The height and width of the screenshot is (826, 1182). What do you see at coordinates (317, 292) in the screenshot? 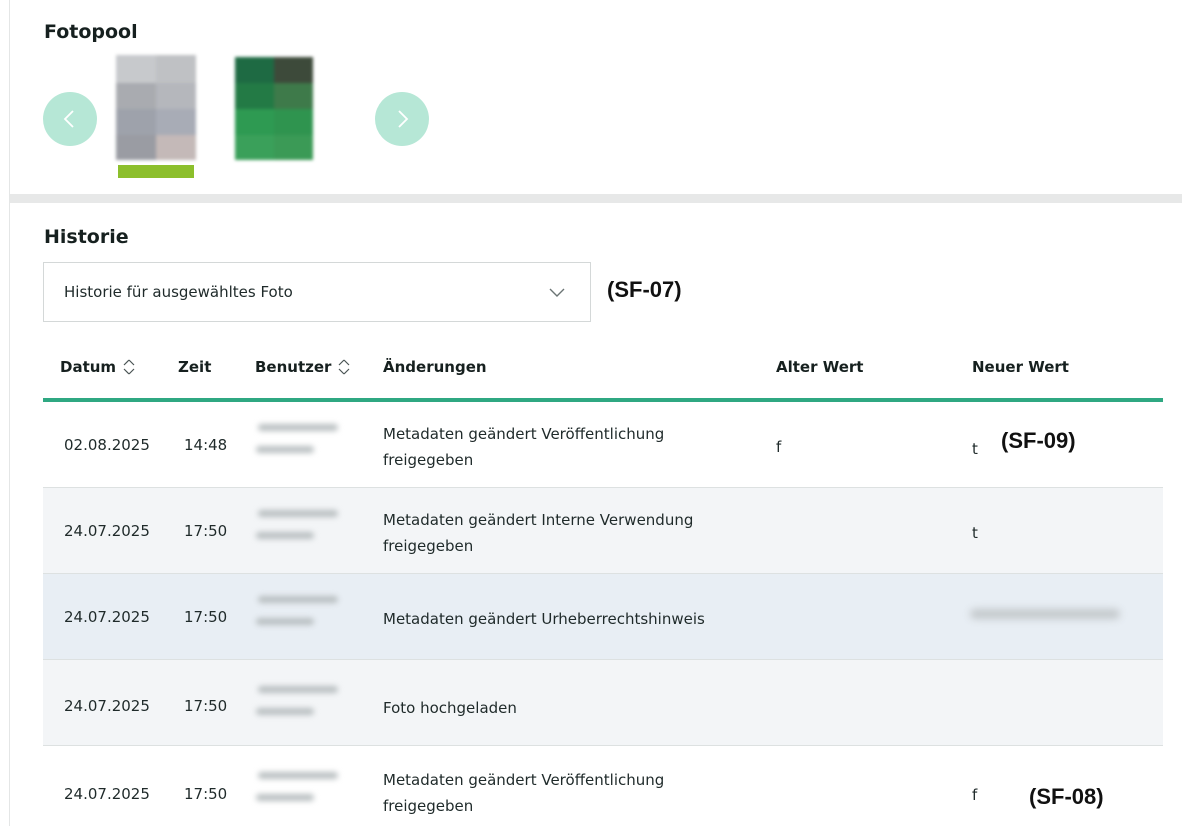
I see `history-filter-select: Historie für ausgewähltes Foto` at bounding box center [317, 292].